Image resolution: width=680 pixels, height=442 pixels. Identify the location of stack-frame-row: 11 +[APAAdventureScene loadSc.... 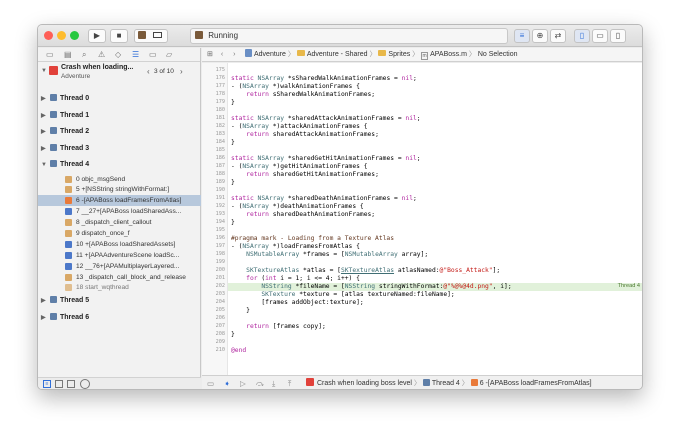
(119, 255).